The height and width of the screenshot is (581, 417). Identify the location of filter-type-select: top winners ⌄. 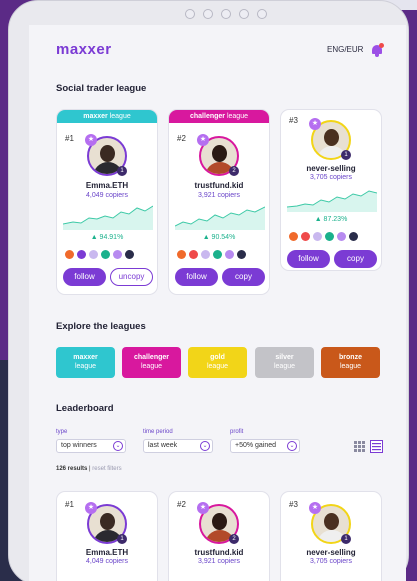
(91, 446).